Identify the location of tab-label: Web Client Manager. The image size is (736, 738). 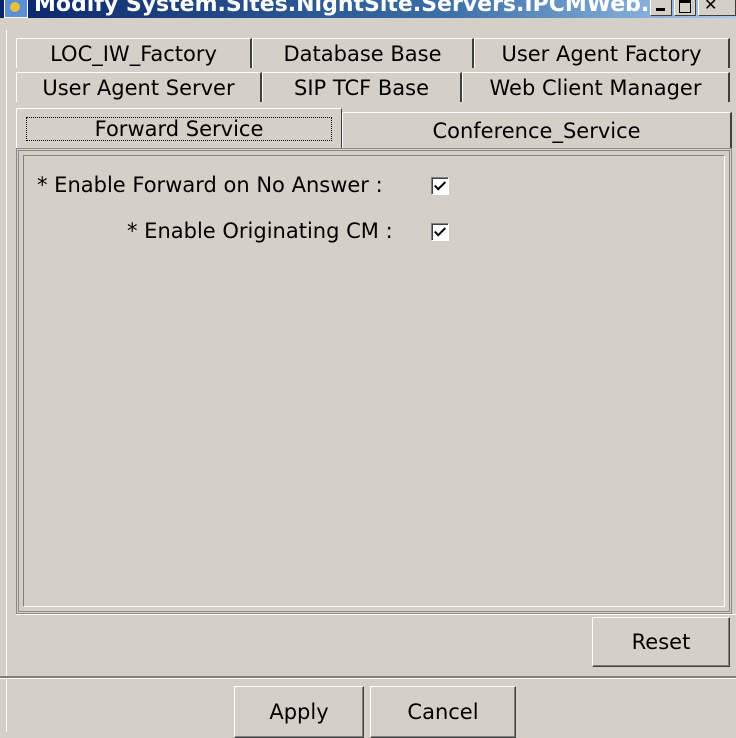
(595, 87).